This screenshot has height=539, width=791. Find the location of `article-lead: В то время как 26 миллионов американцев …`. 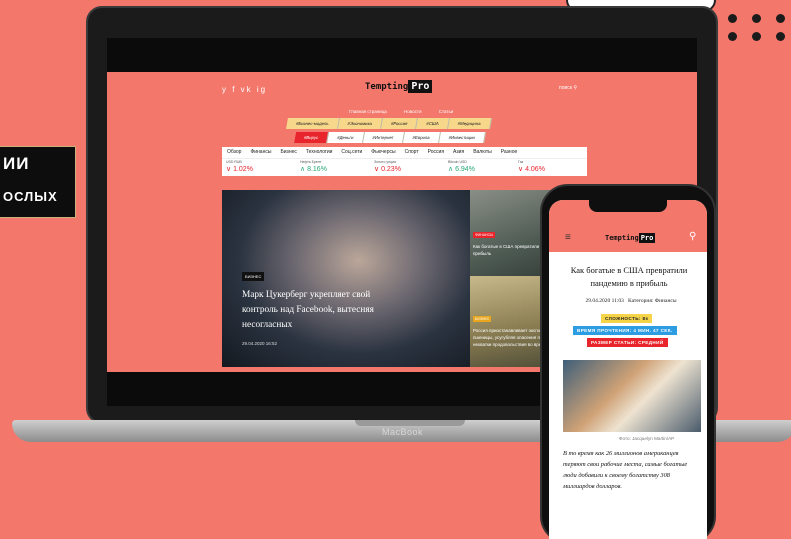

article-lead: В то время как 26 миллионов американцев … is located at coordinates (625, 470).